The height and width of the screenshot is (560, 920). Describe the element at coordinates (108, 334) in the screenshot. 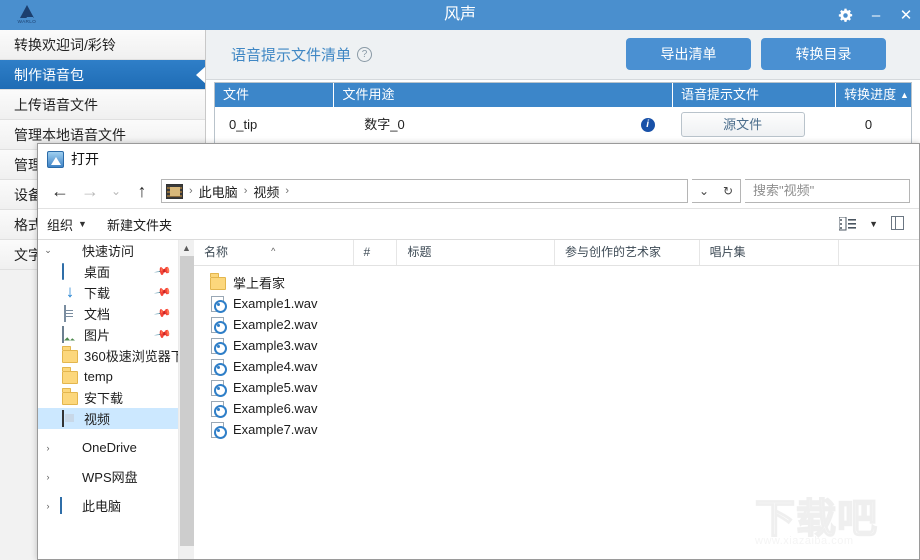

I see `tree-item-pictures: 图片 📌` at that location.